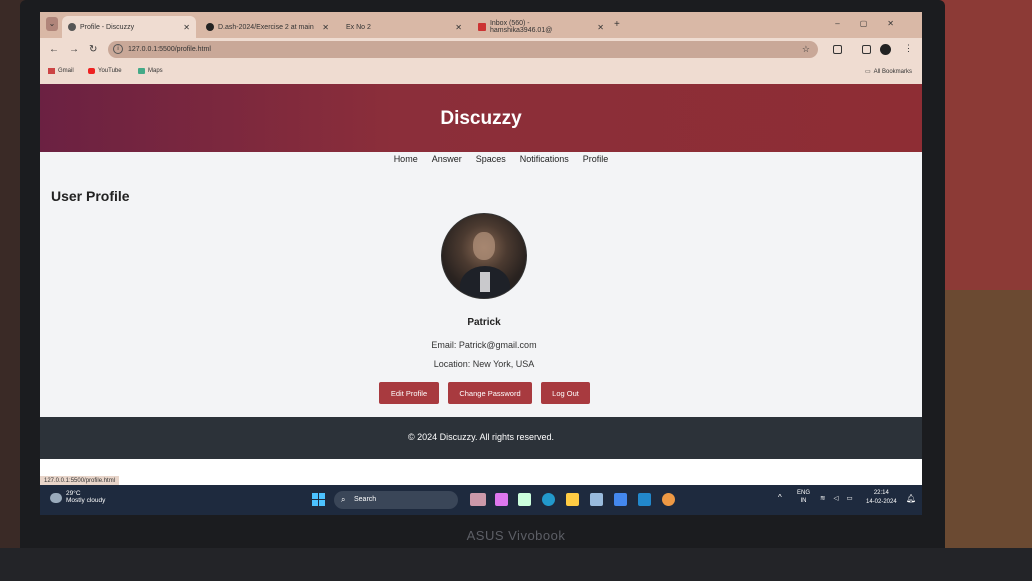 This screenshot has height=581, width=1032. What do you see at coordinates (484, 322) in the screenshot?
I see `profile-name: Patrick` at bounding box center [484, 322].